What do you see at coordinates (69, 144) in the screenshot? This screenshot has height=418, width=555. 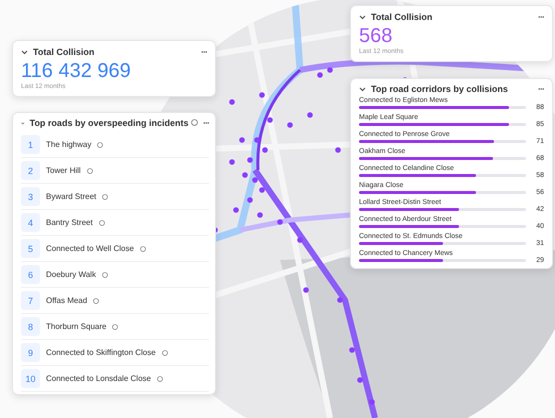 I see `road-name: The highway` at bounding box center [69, 144].